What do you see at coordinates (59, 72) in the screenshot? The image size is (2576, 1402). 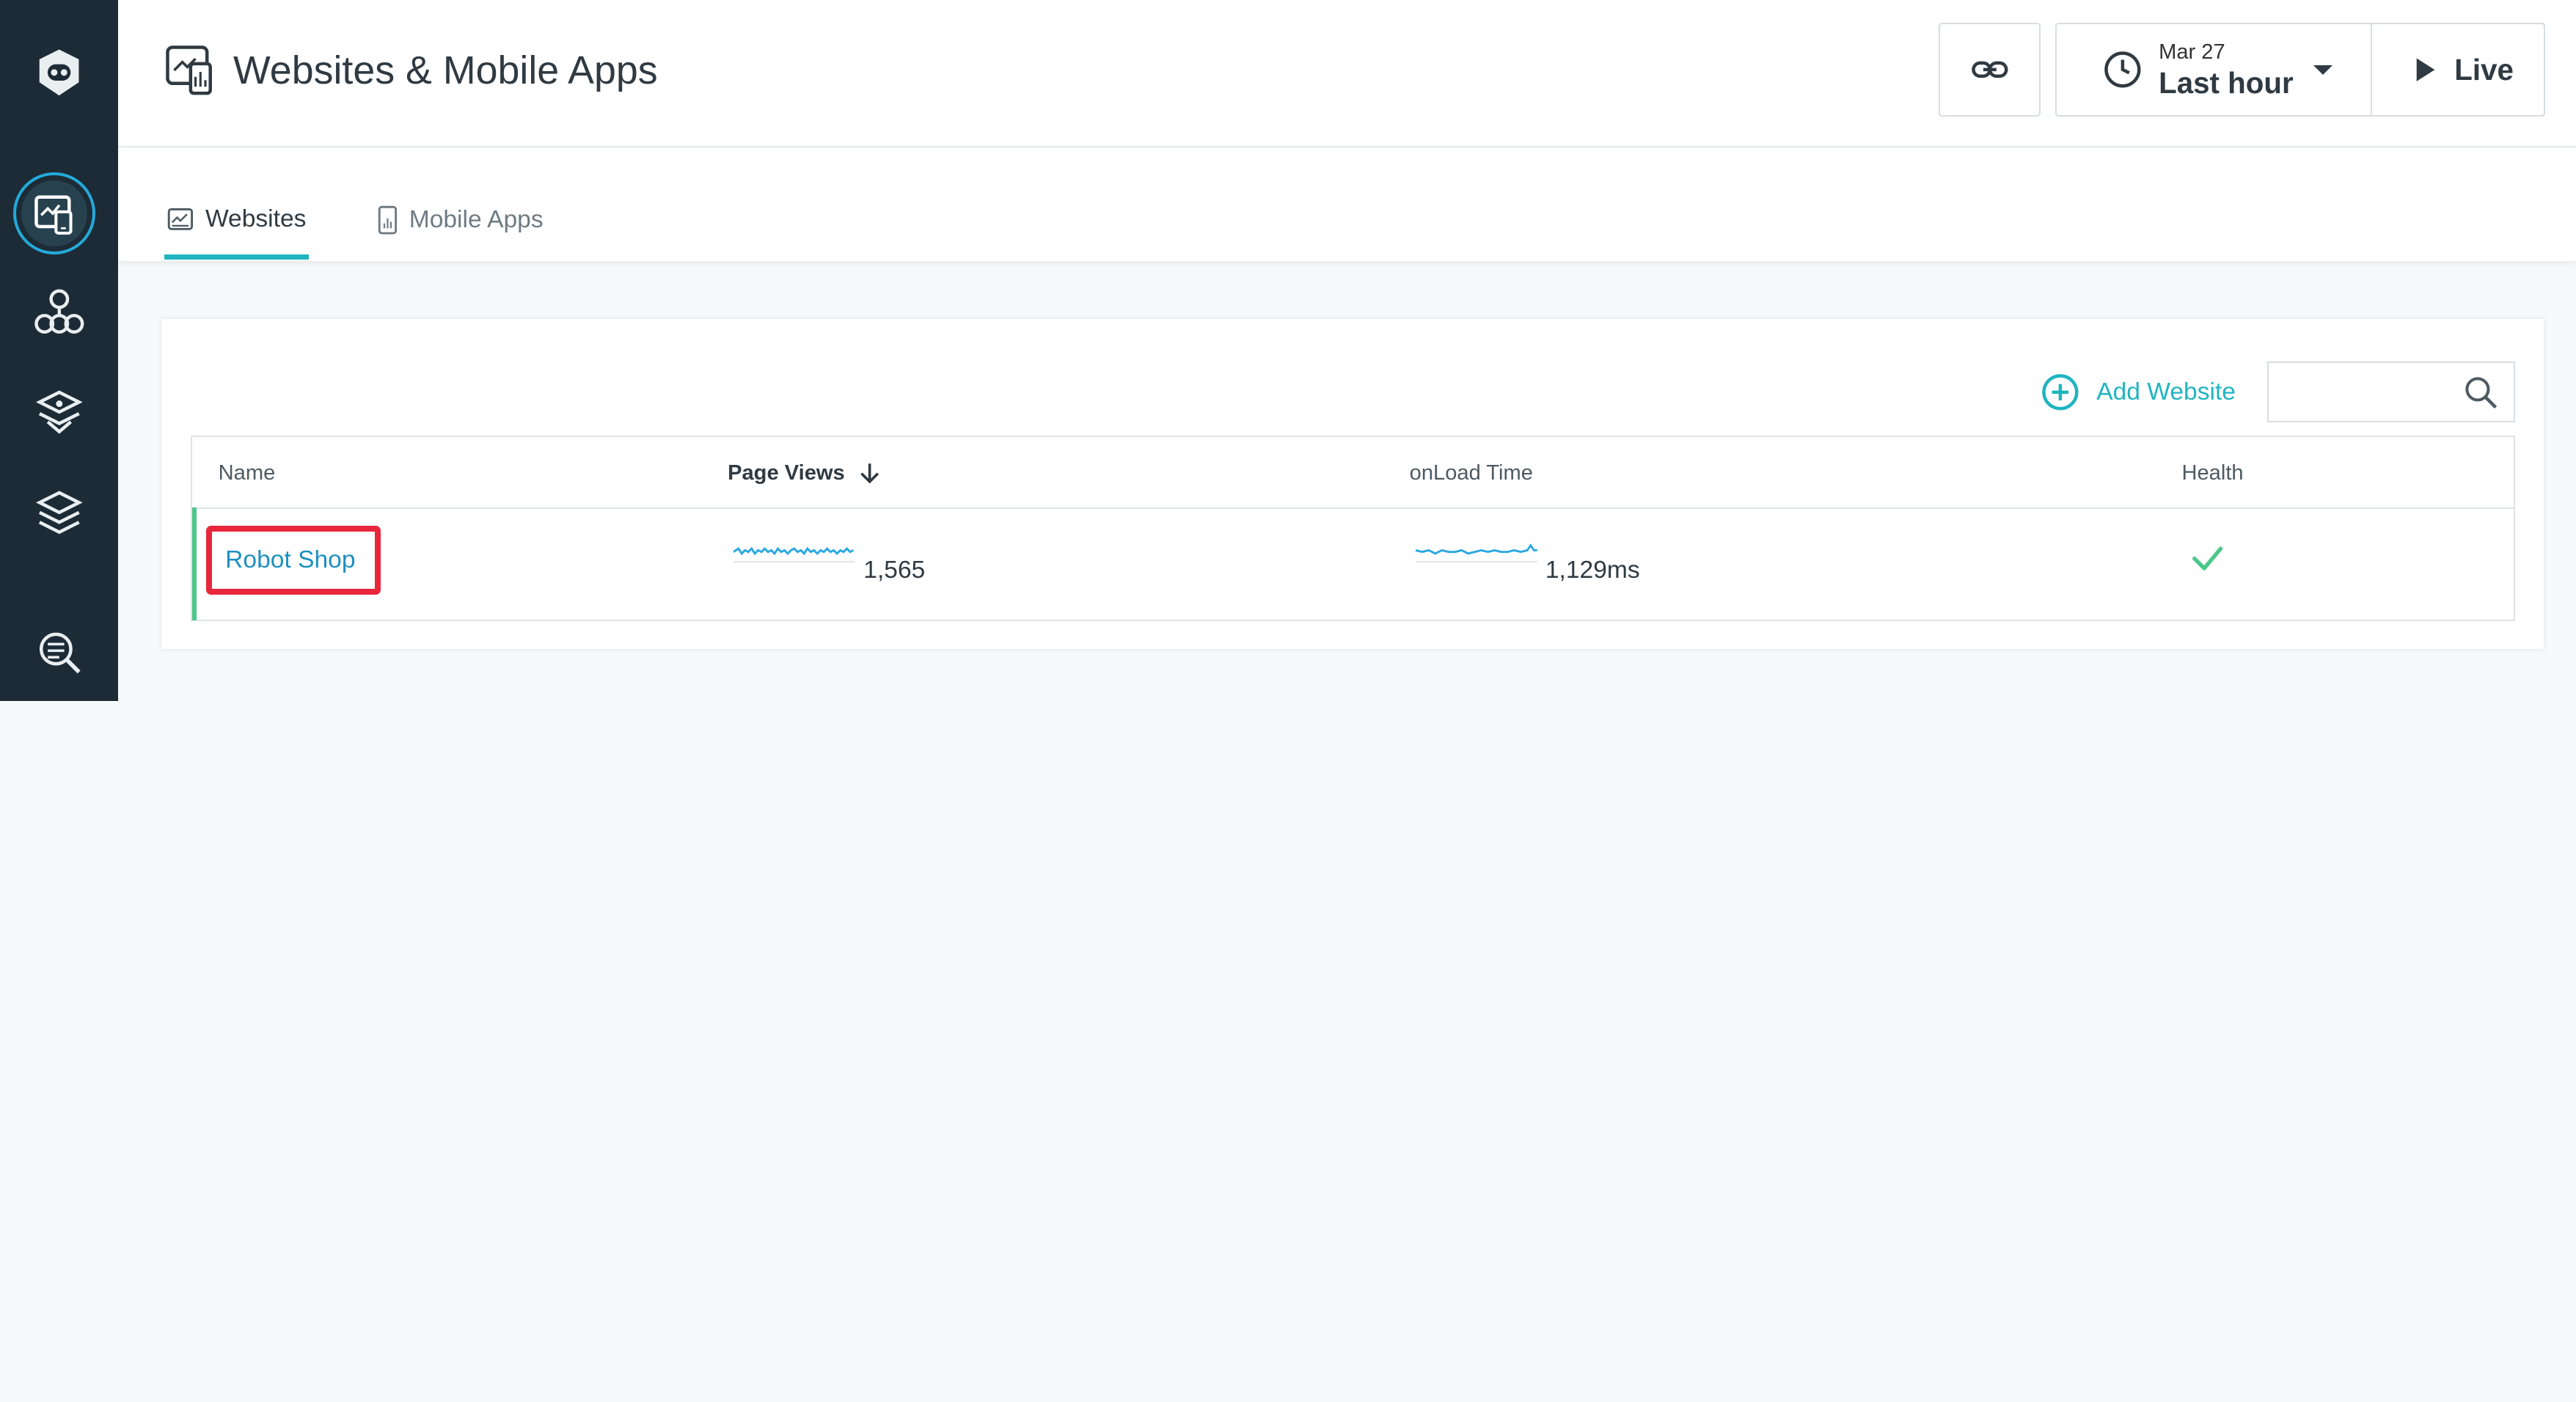 I see `robot-logo-icon` at bounding box center [59, 72].